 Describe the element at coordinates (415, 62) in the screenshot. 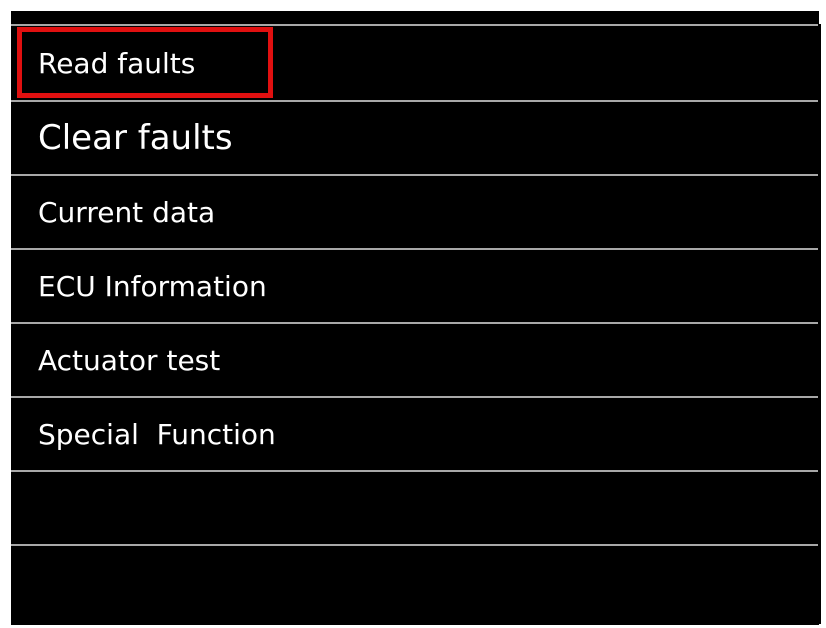

I see `menu-item-read-faults: Read faults` at that location.